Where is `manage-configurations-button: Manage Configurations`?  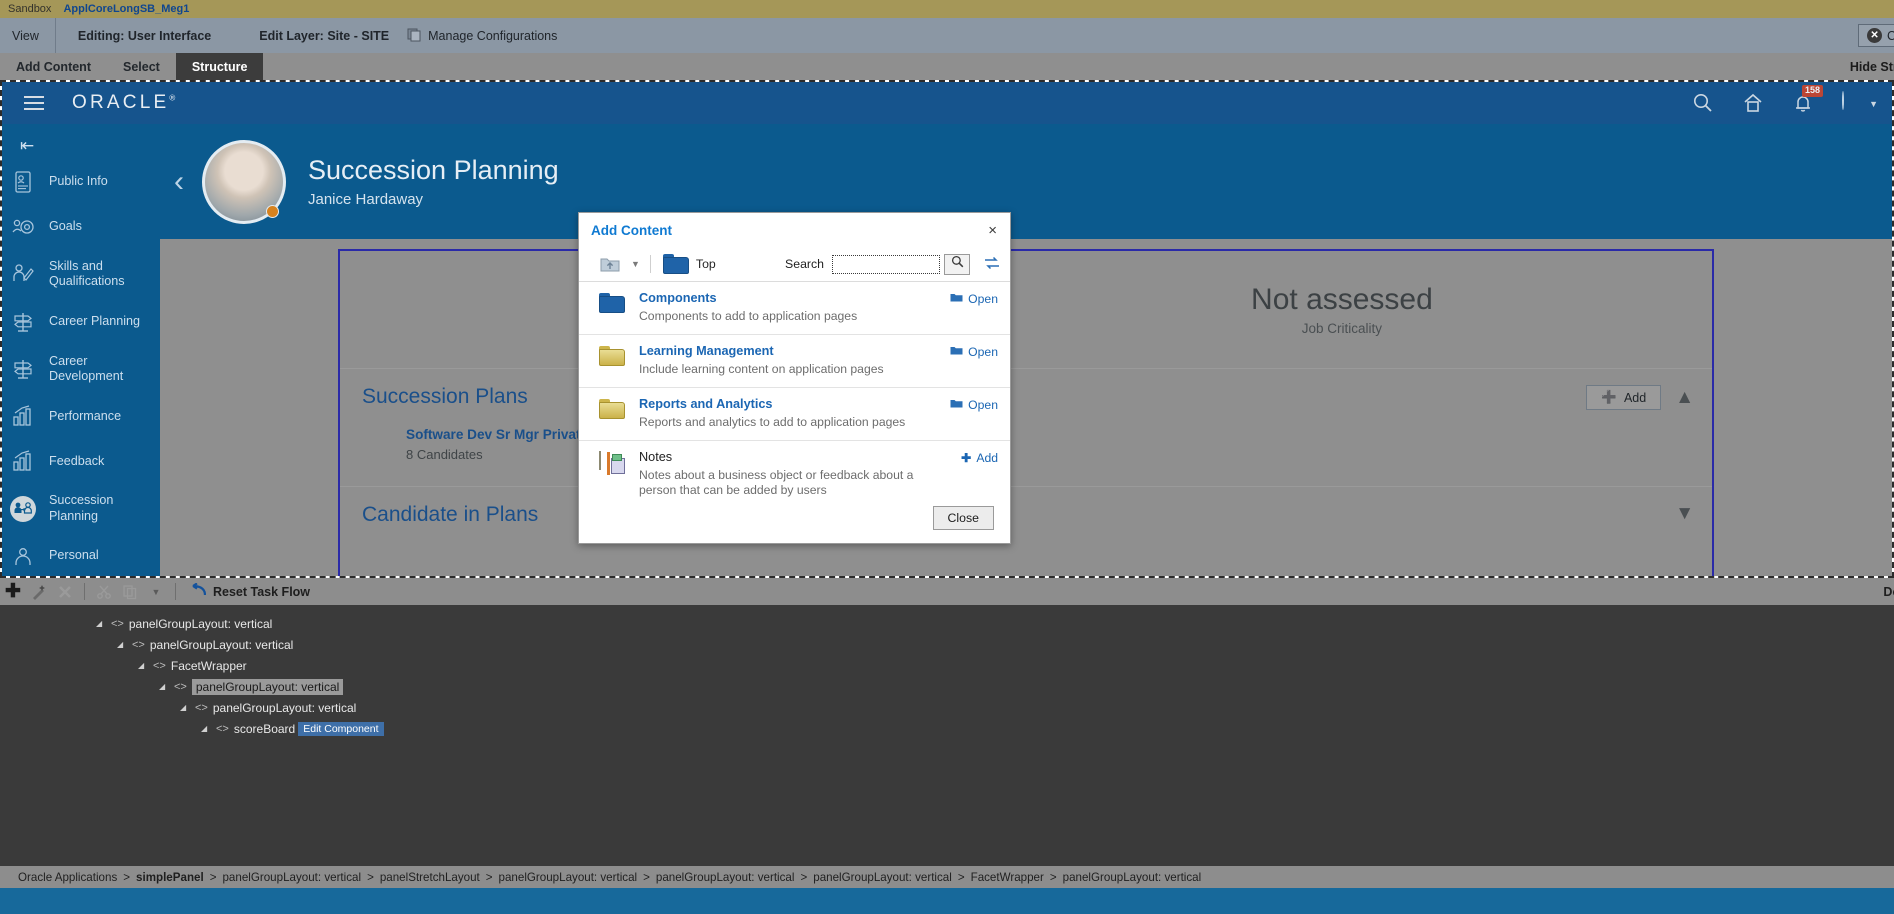
manage-configurations-button: Manage Configurations is located at coordinates (473, 36).